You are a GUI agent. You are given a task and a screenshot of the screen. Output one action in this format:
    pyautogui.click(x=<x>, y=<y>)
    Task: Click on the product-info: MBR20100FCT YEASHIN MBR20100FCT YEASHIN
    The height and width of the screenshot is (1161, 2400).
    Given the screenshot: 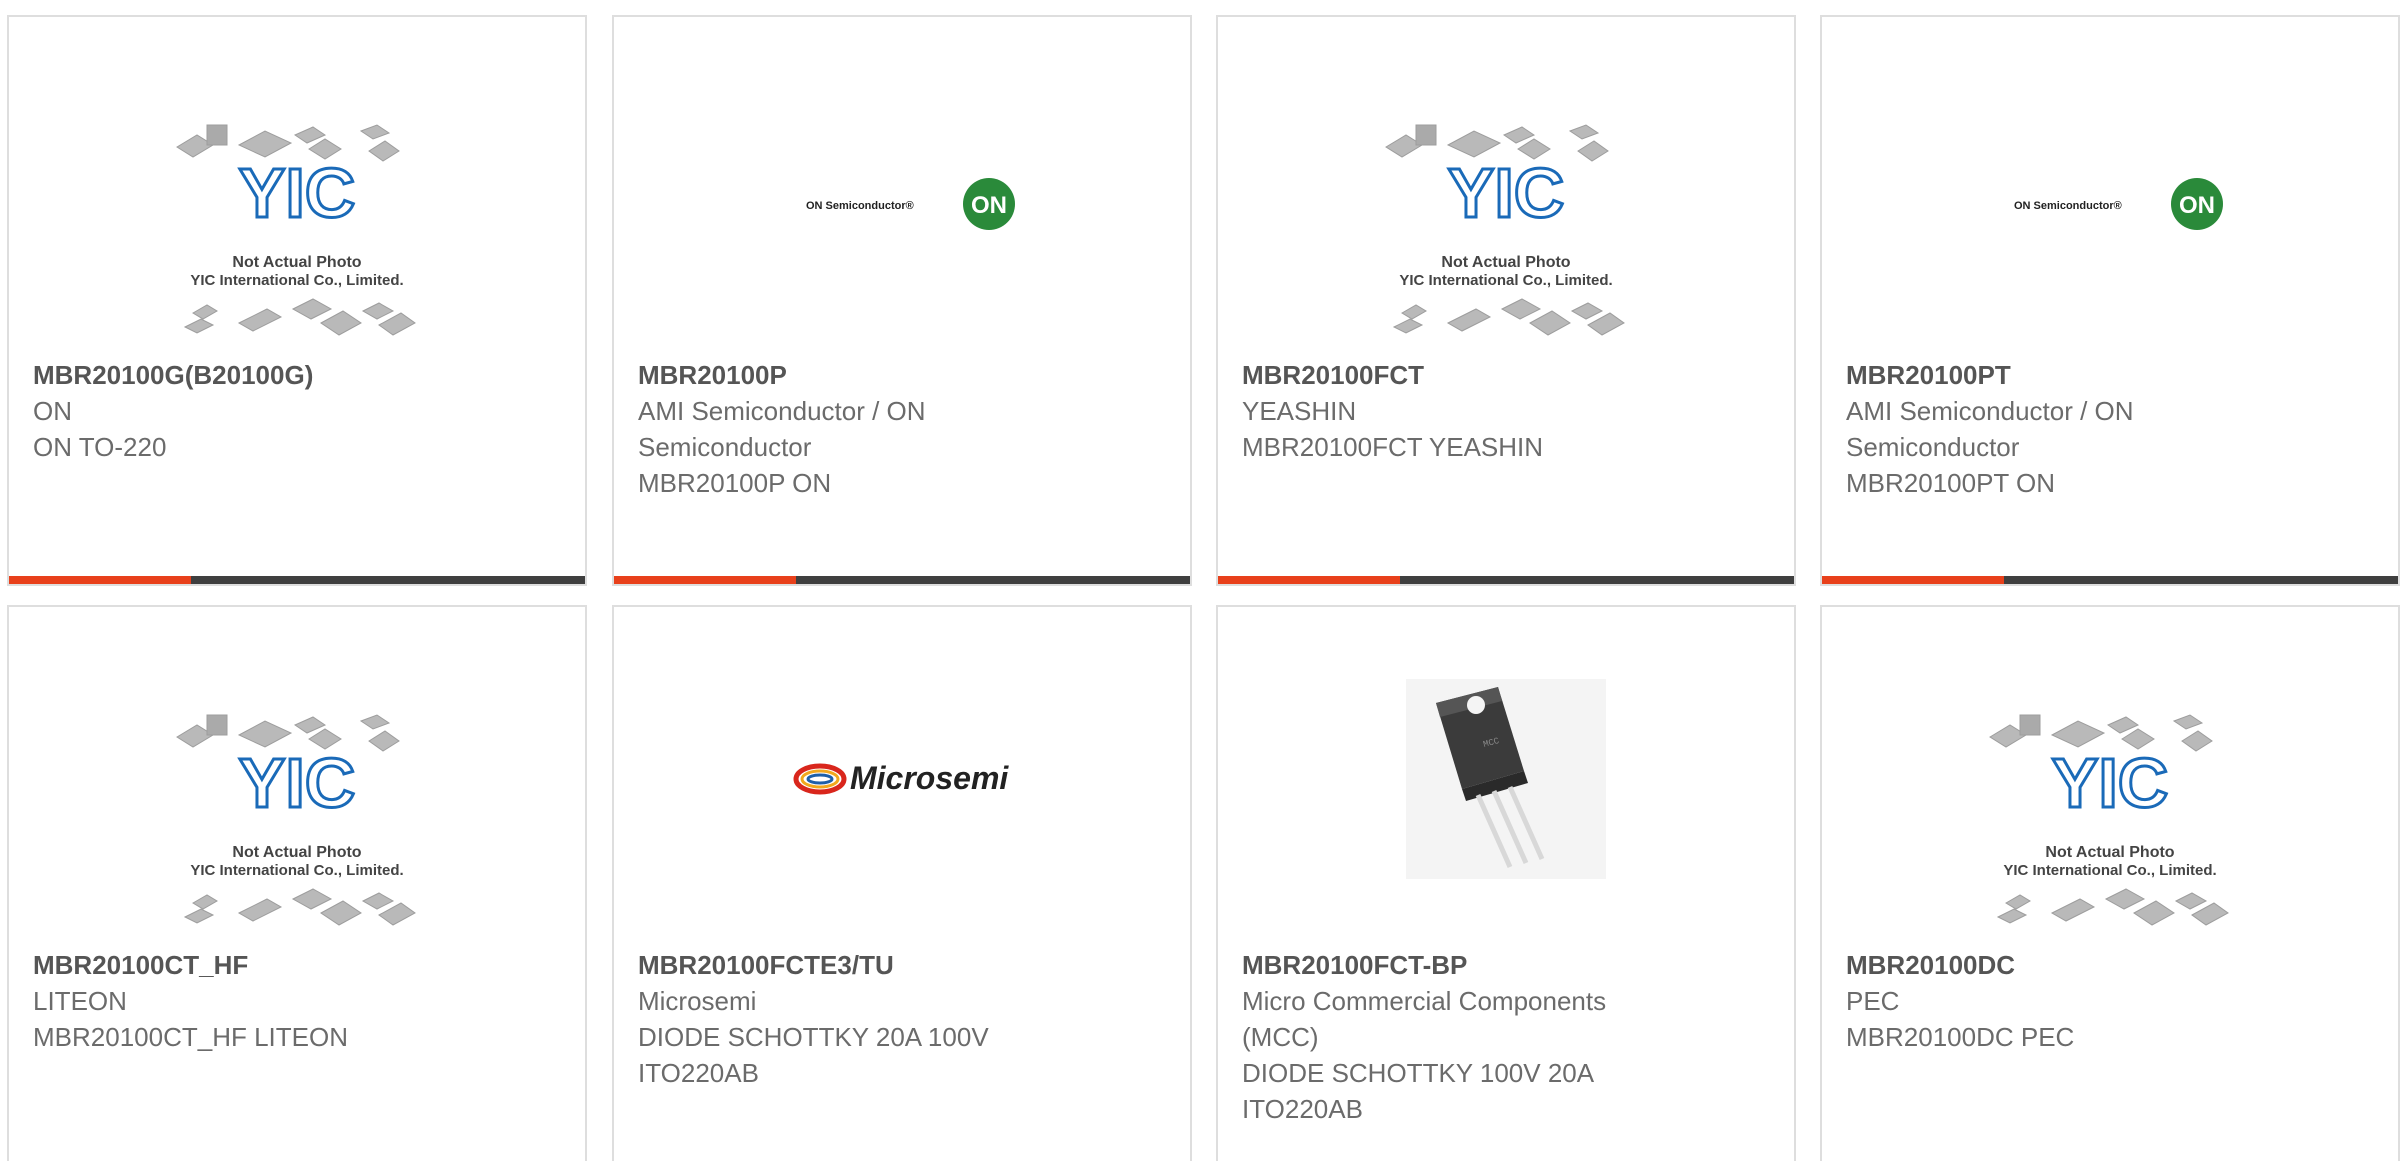 What is the action you would take?
    pyautogui.click(x=1506, y=411)
    